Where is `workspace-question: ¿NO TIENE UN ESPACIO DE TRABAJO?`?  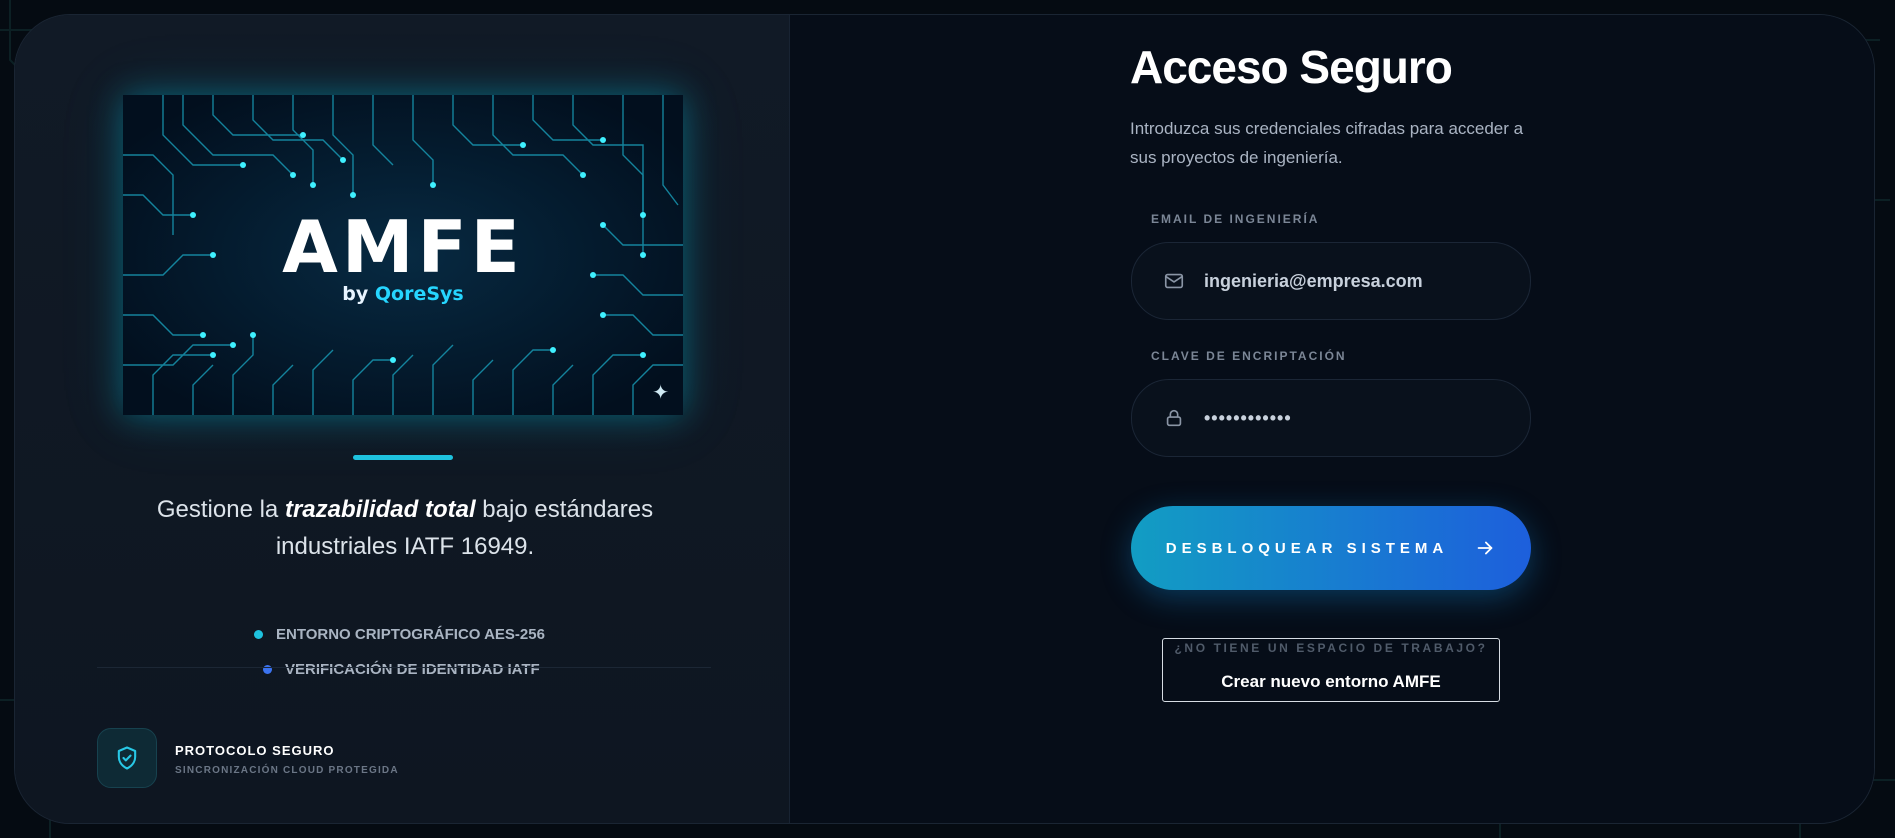
workspace-question: ¿NO TIENE UN ESPACIO DE TRABAJO? is located at coordinates (1331, 648).